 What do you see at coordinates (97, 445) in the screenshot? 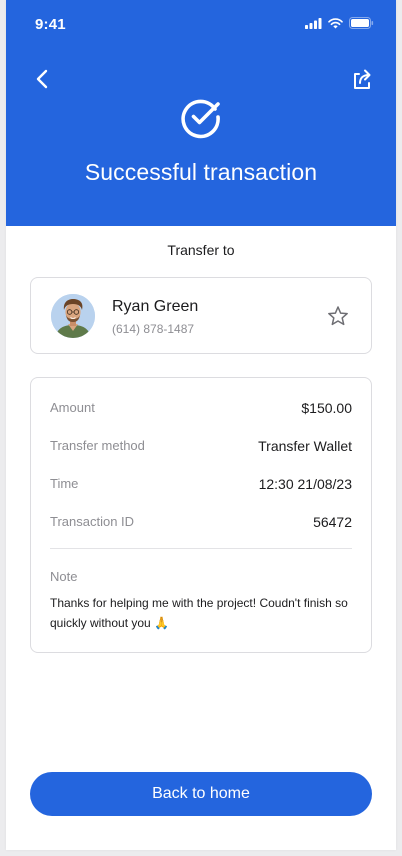
I see `detail-label: Transfer method` at bounding box center [97, 445].